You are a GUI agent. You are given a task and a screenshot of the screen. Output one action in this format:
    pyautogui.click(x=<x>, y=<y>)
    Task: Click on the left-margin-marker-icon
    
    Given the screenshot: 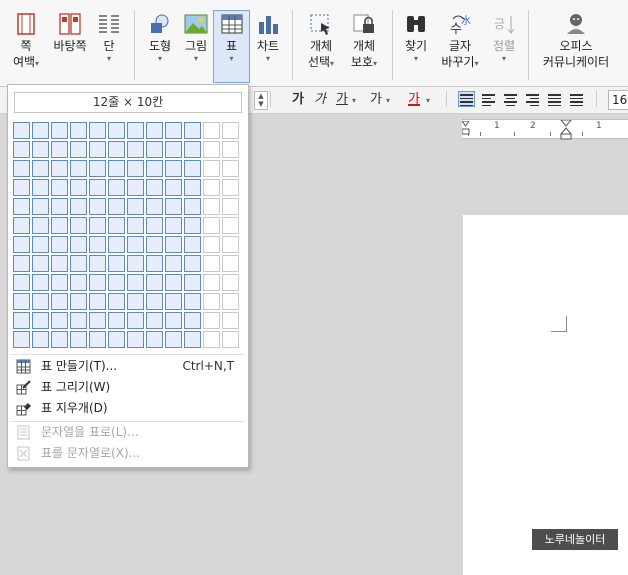 What is the action you would take?
    pyautogui.click(x=466, y=128)
    